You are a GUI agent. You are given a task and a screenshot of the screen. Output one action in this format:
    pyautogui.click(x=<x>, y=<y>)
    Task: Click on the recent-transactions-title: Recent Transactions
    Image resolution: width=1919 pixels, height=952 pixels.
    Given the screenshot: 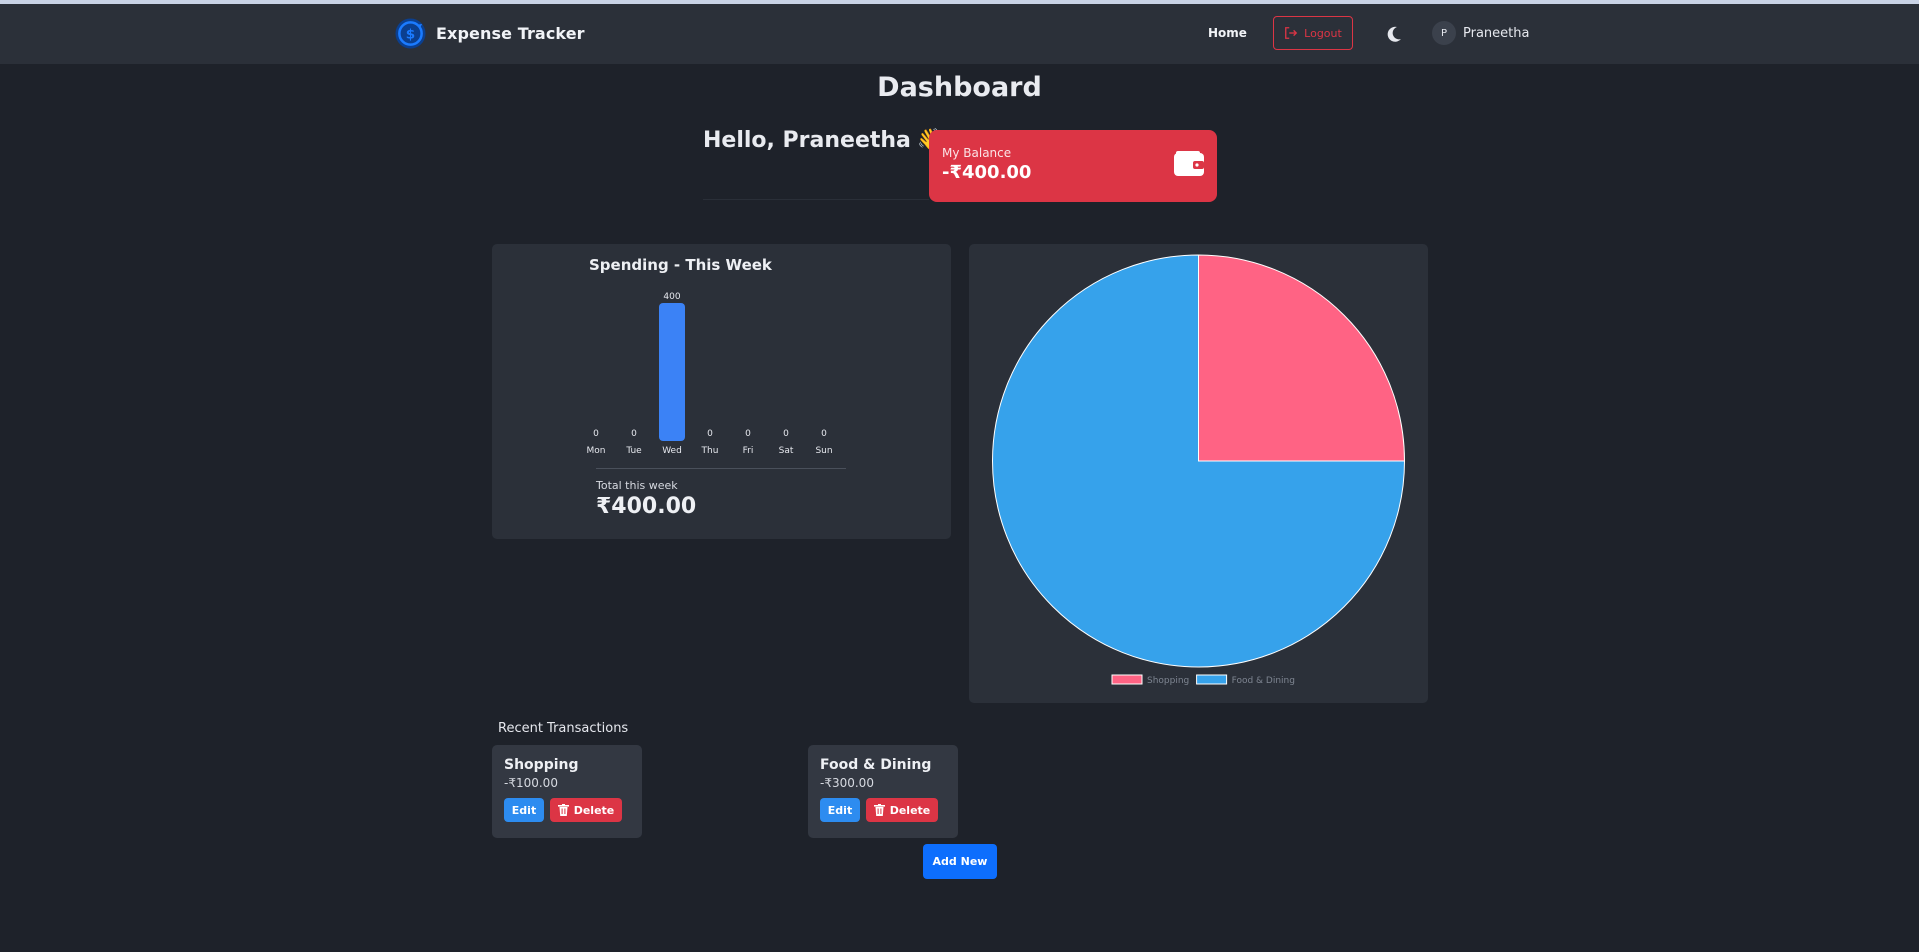 What is the action you would take?
    pyautogui.click(x=563, y=728)
    